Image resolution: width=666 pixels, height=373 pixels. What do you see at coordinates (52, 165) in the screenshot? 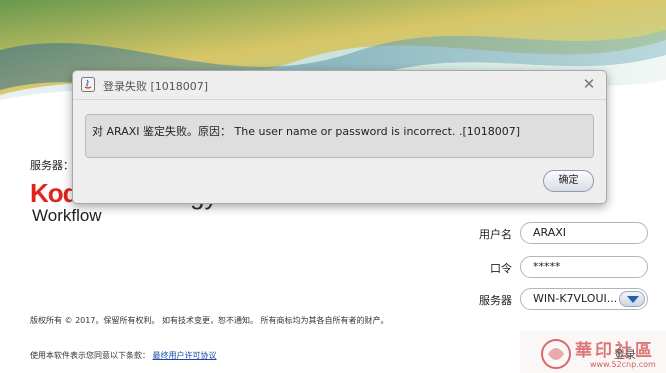
I see `server-label-top: 服务器：` at bounding box center [52, 165].